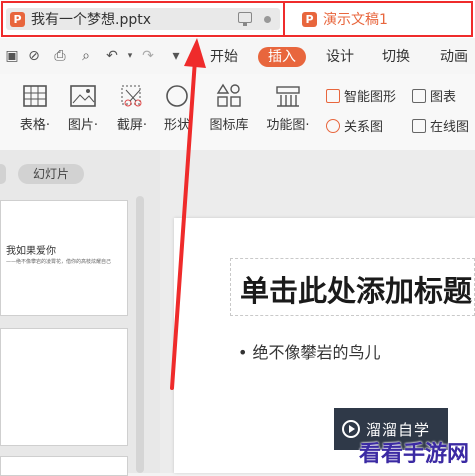 This screenshot has height=476, width=475. Describe the element at coordinates (333, 95) in the screenshot. I see `smart-art-icon` at that location.